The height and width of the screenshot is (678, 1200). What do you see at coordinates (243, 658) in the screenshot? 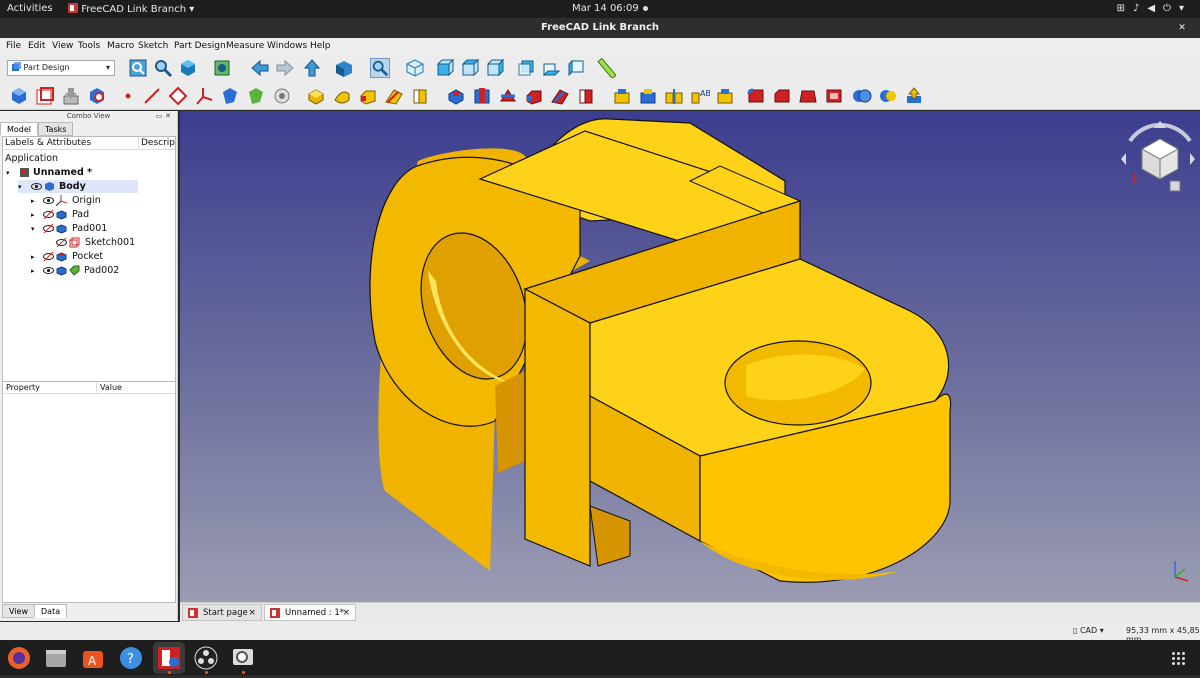
I see `image-viewer-icon` at bounding box center [243, 658].